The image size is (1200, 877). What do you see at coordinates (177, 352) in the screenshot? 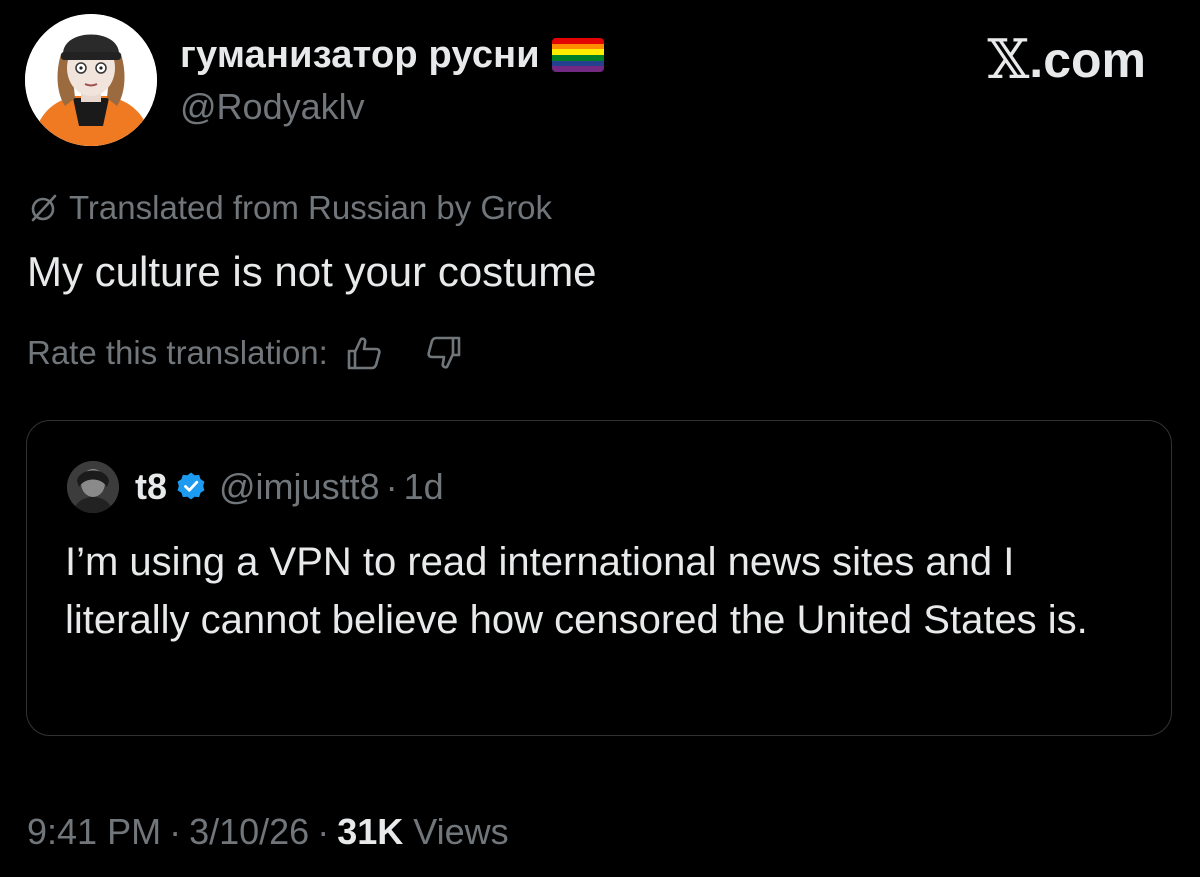
I see `rate-translation-label: Rate this translation:` at bounding box center [177, 352].